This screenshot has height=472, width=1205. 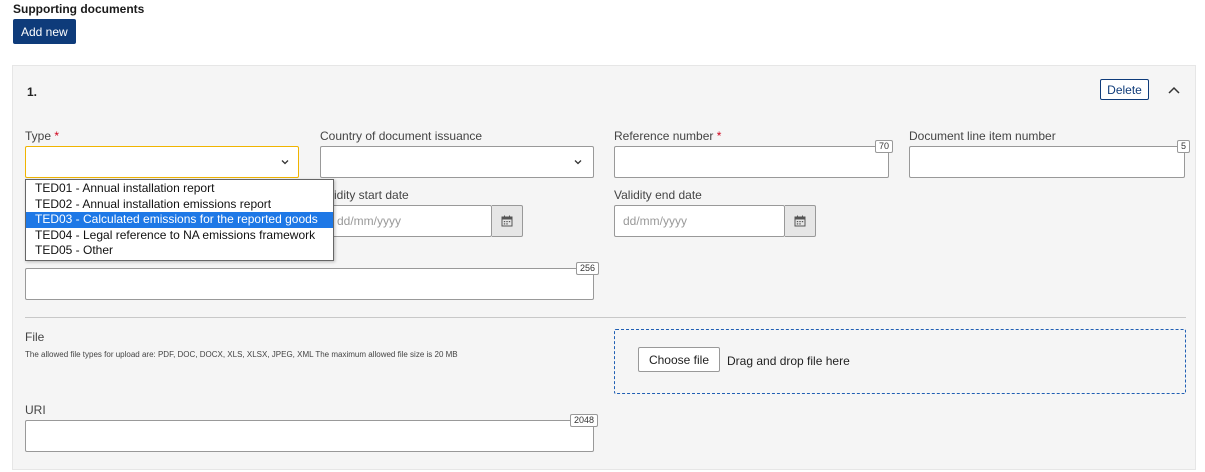 I want to click on uri-label: URI, so click(x=35, y=410).